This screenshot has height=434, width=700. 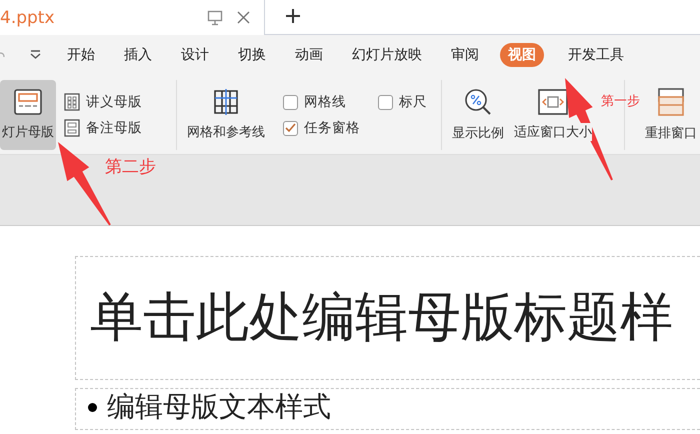 I want to click on ribbon-button: 重排窗口, so click(x=671, y=115).